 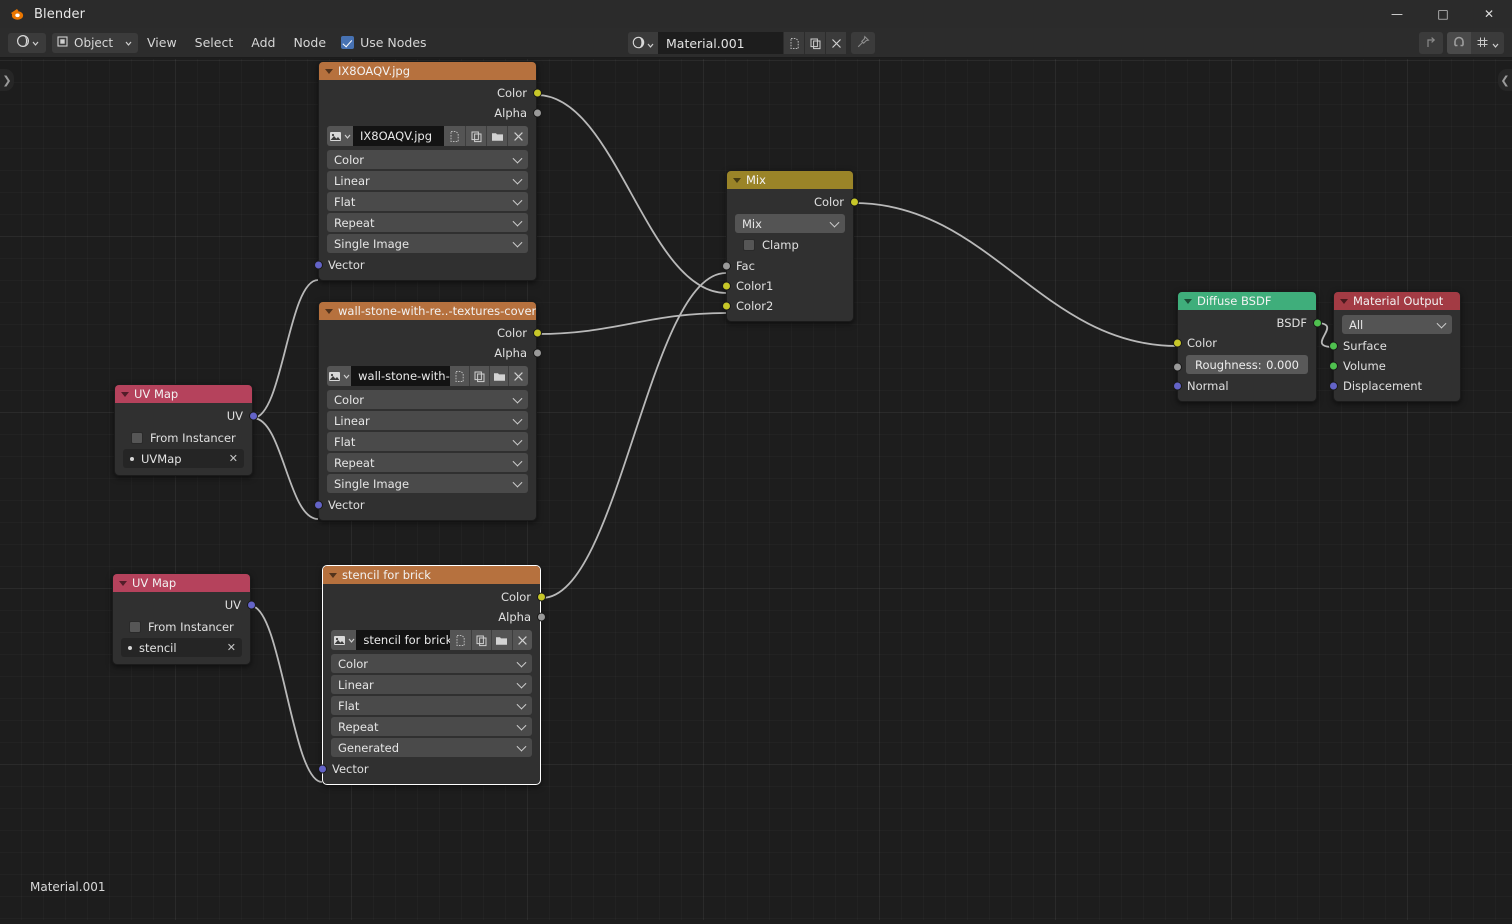 I want to click on use-nodes-toggle: Use Nodes, so click(x=384, y=42).